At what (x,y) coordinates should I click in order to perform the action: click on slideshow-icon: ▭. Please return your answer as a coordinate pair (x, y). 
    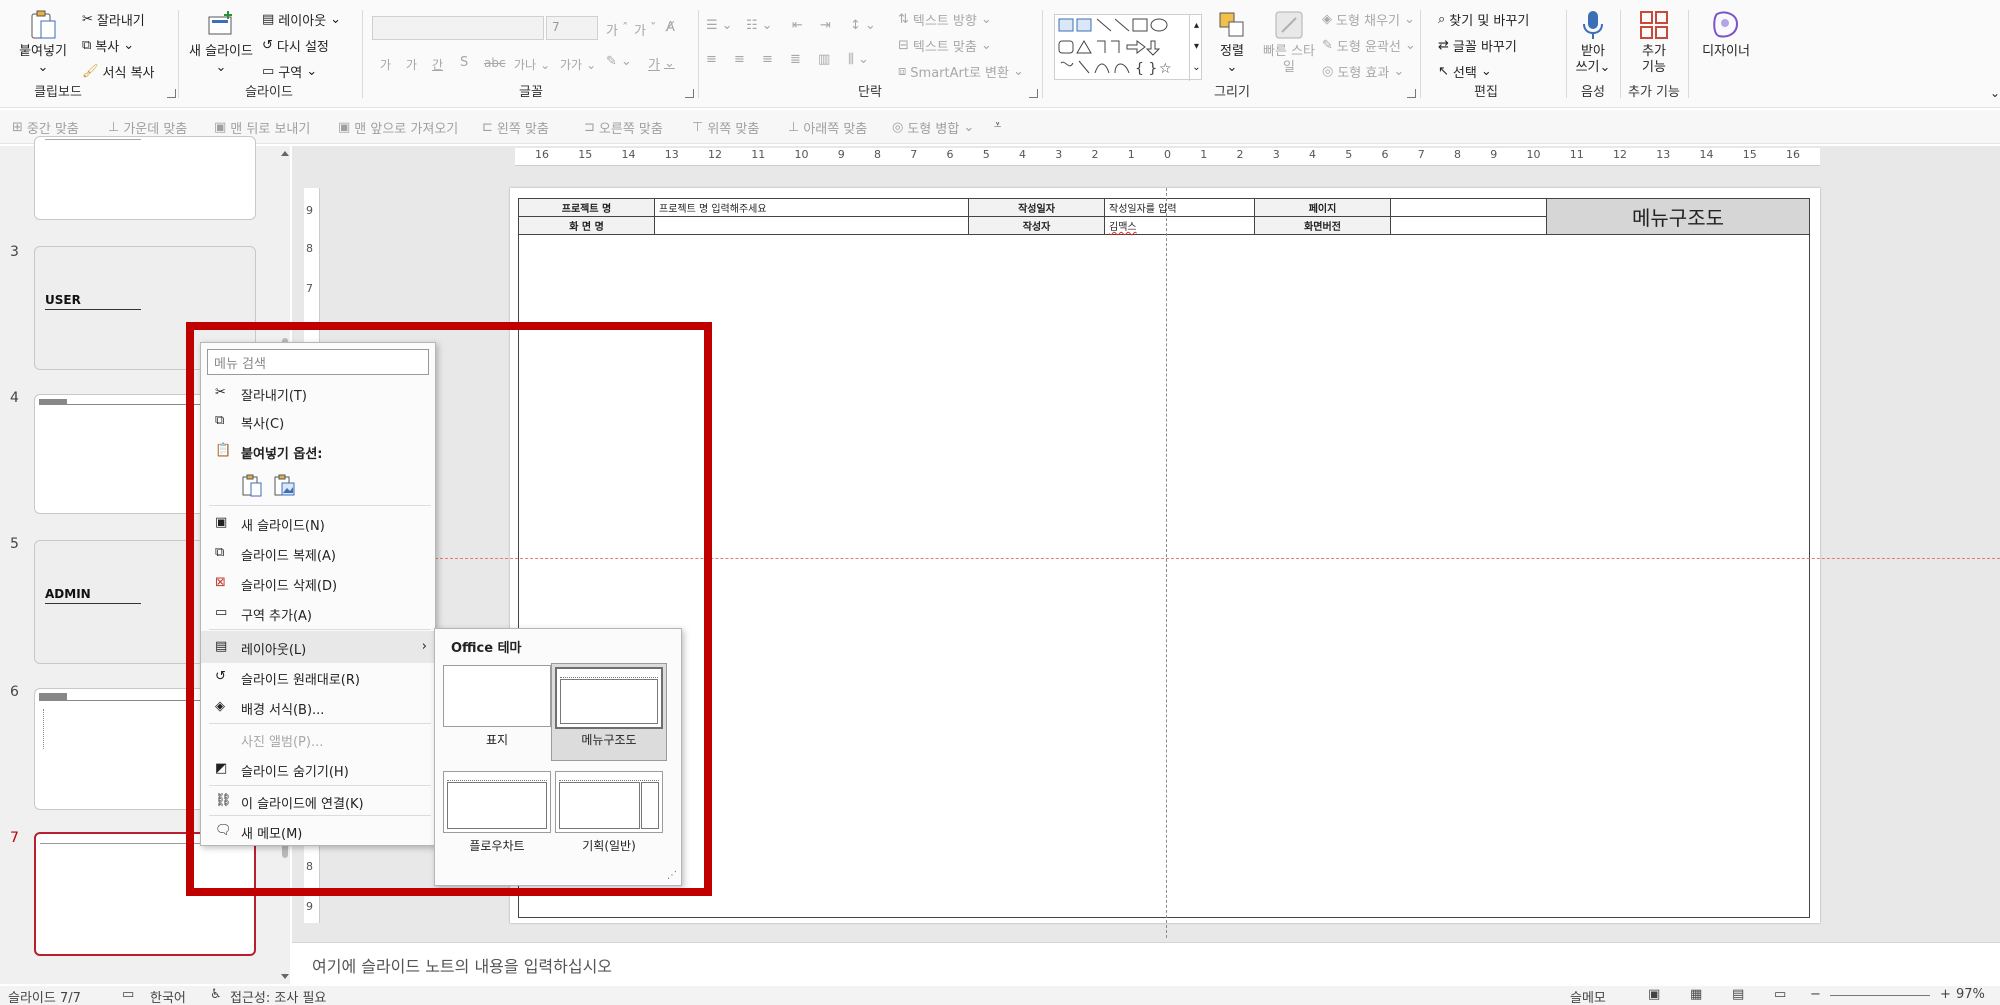
    Looking at the image, I should click on (1780, 994).